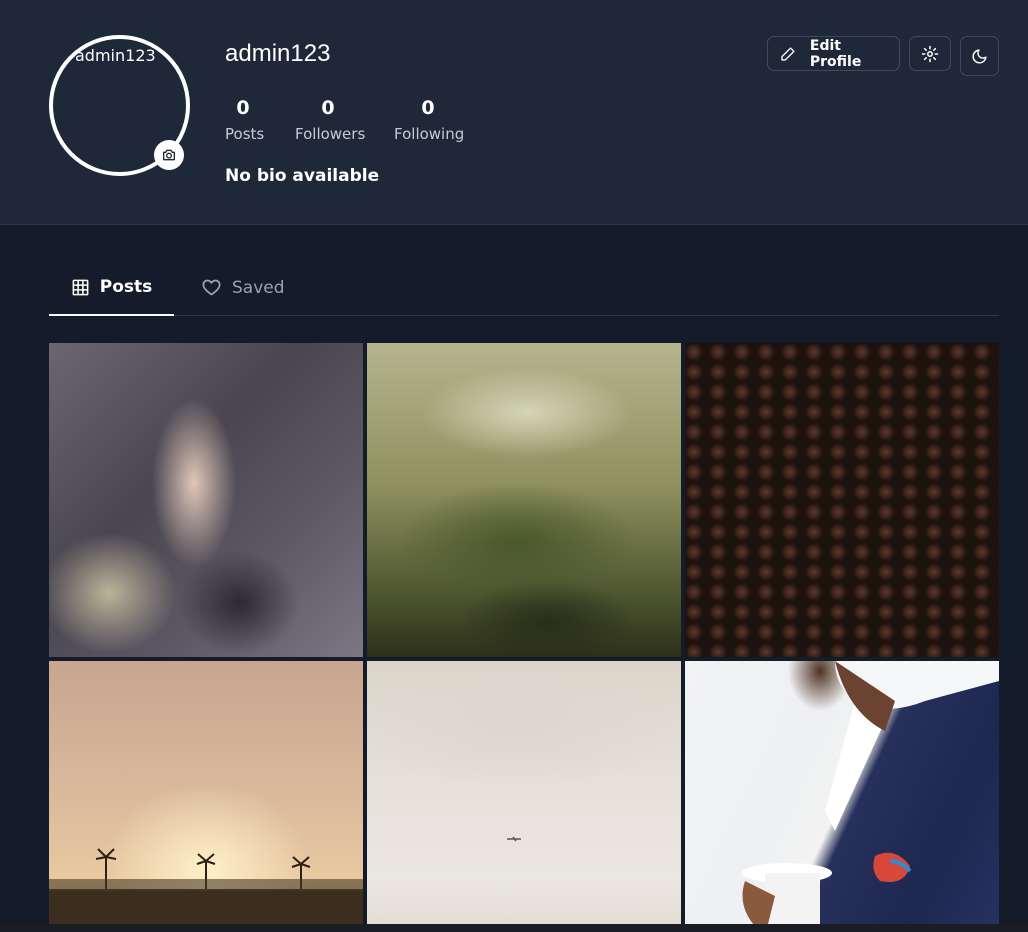  I want to click on tab-posts-label: Posts, so click(126, 287).